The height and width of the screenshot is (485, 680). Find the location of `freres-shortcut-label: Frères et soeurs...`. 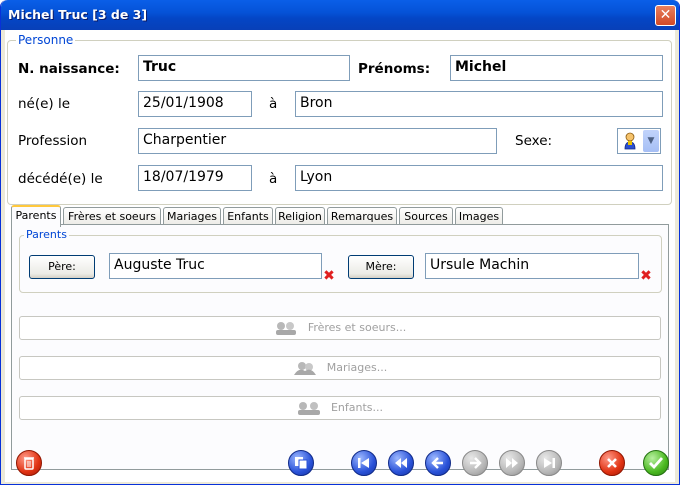

freres-shortcut-label: Frères et soeurs... is located at coordinates (357, 327).